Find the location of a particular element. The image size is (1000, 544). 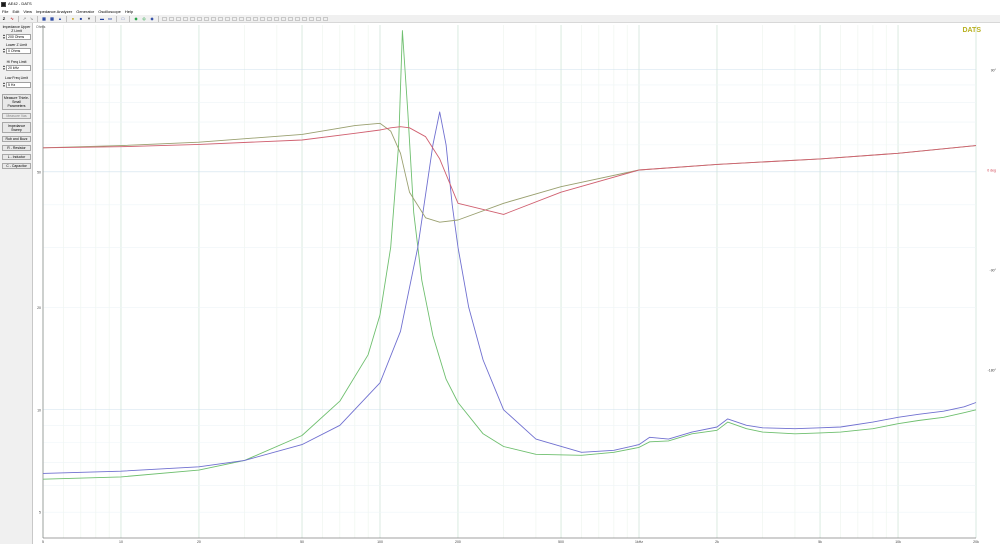

trace-icon: ◇ is located at coordinates (144, 18).